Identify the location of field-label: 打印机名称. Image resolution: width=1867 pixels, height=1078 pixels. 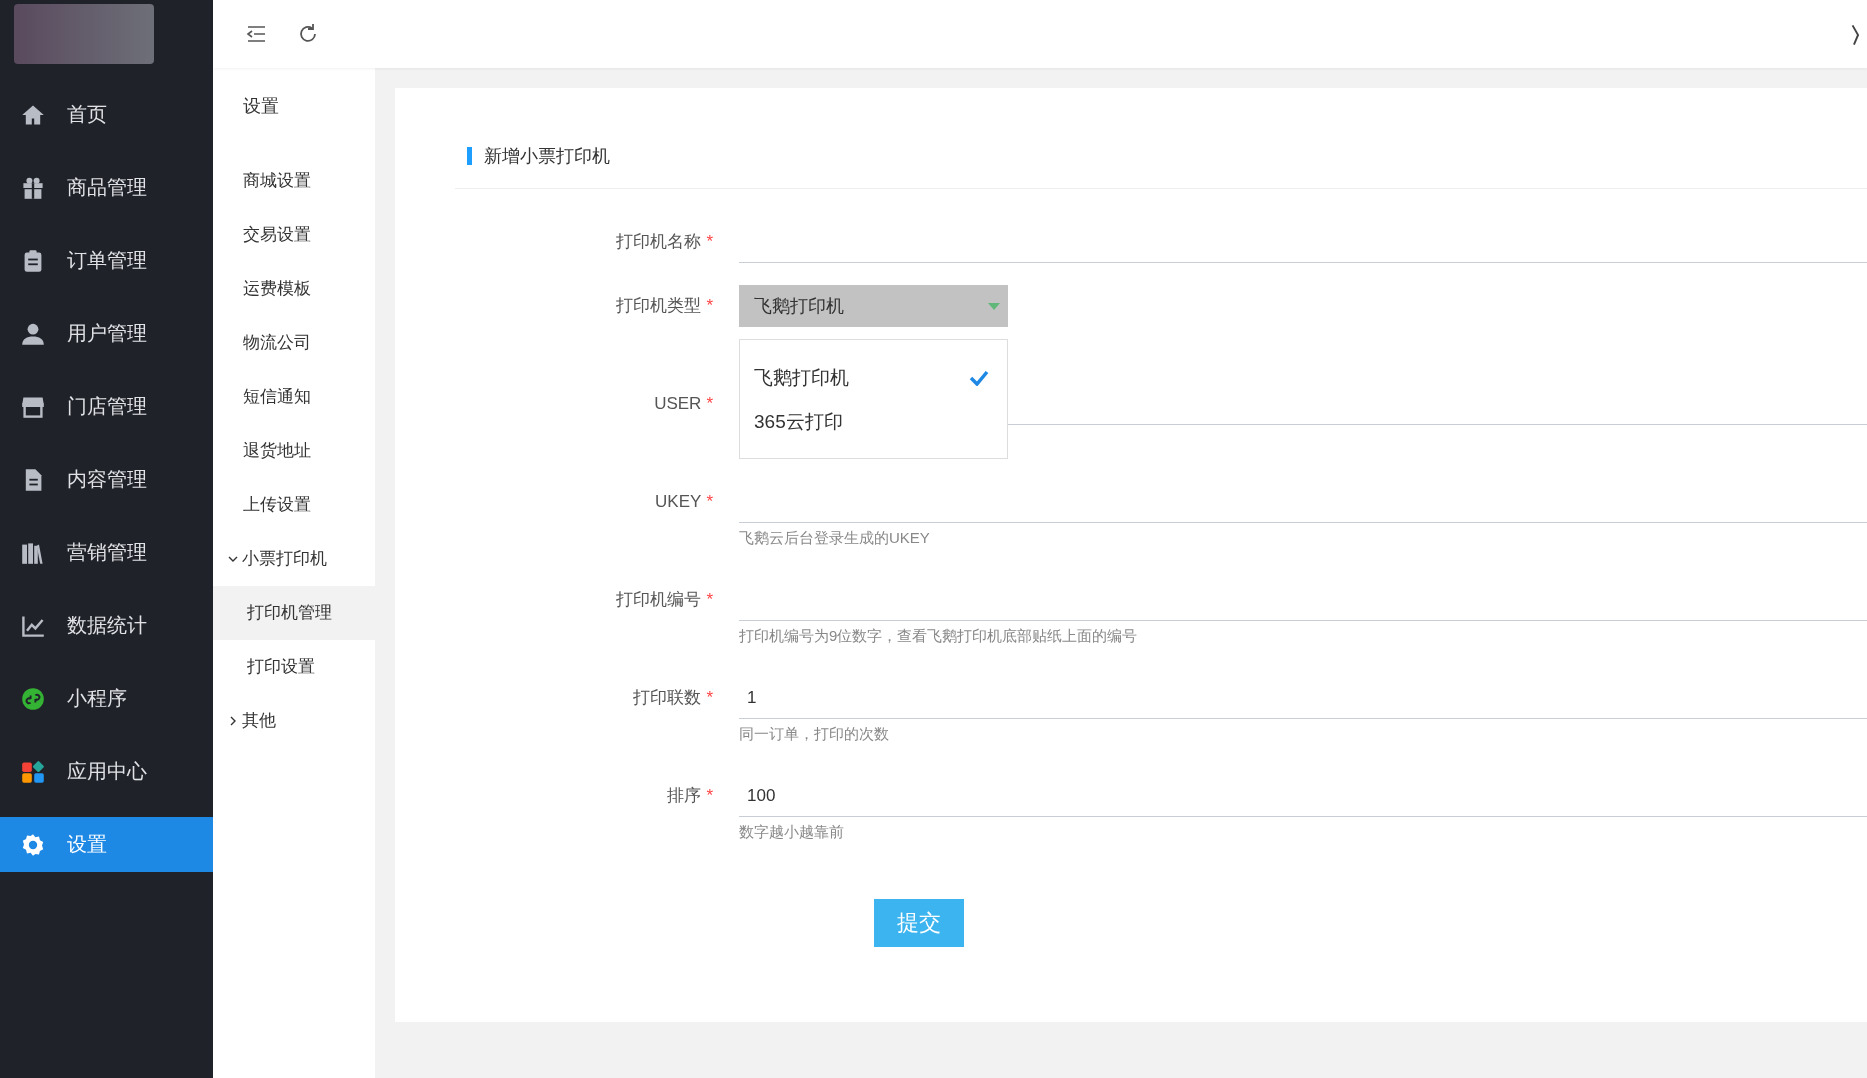
(659, 241).